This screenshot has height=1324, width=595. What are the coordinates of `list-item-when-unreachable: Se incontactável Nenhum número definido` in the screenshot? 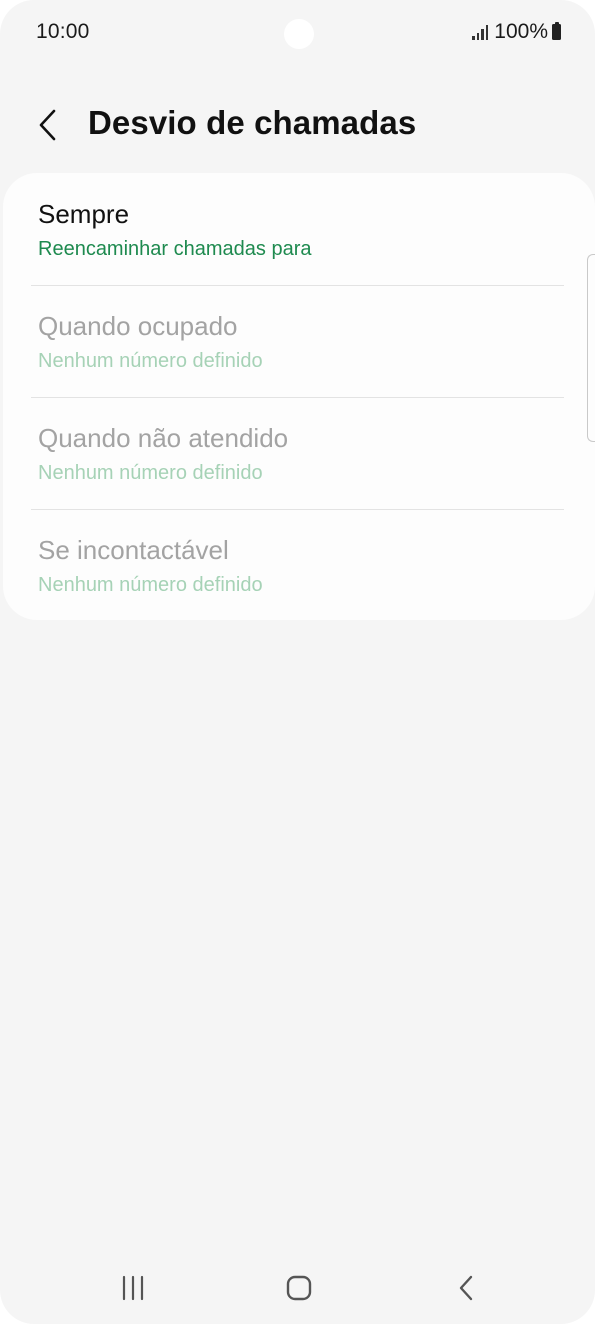 It's located at (299, 565).